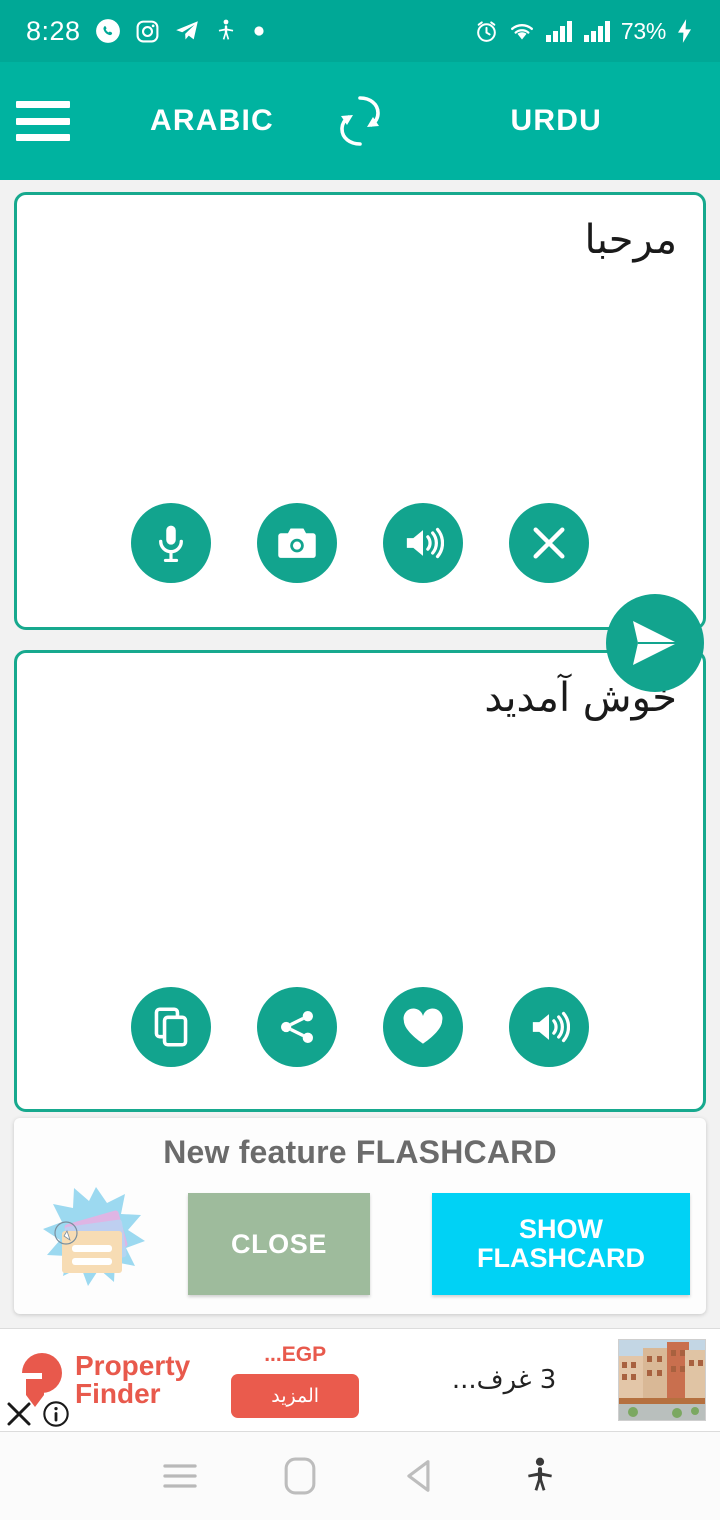 The width and height of the screenshot is (720, 1520). I want to click on ad-close-icon, so click(19, 1414).